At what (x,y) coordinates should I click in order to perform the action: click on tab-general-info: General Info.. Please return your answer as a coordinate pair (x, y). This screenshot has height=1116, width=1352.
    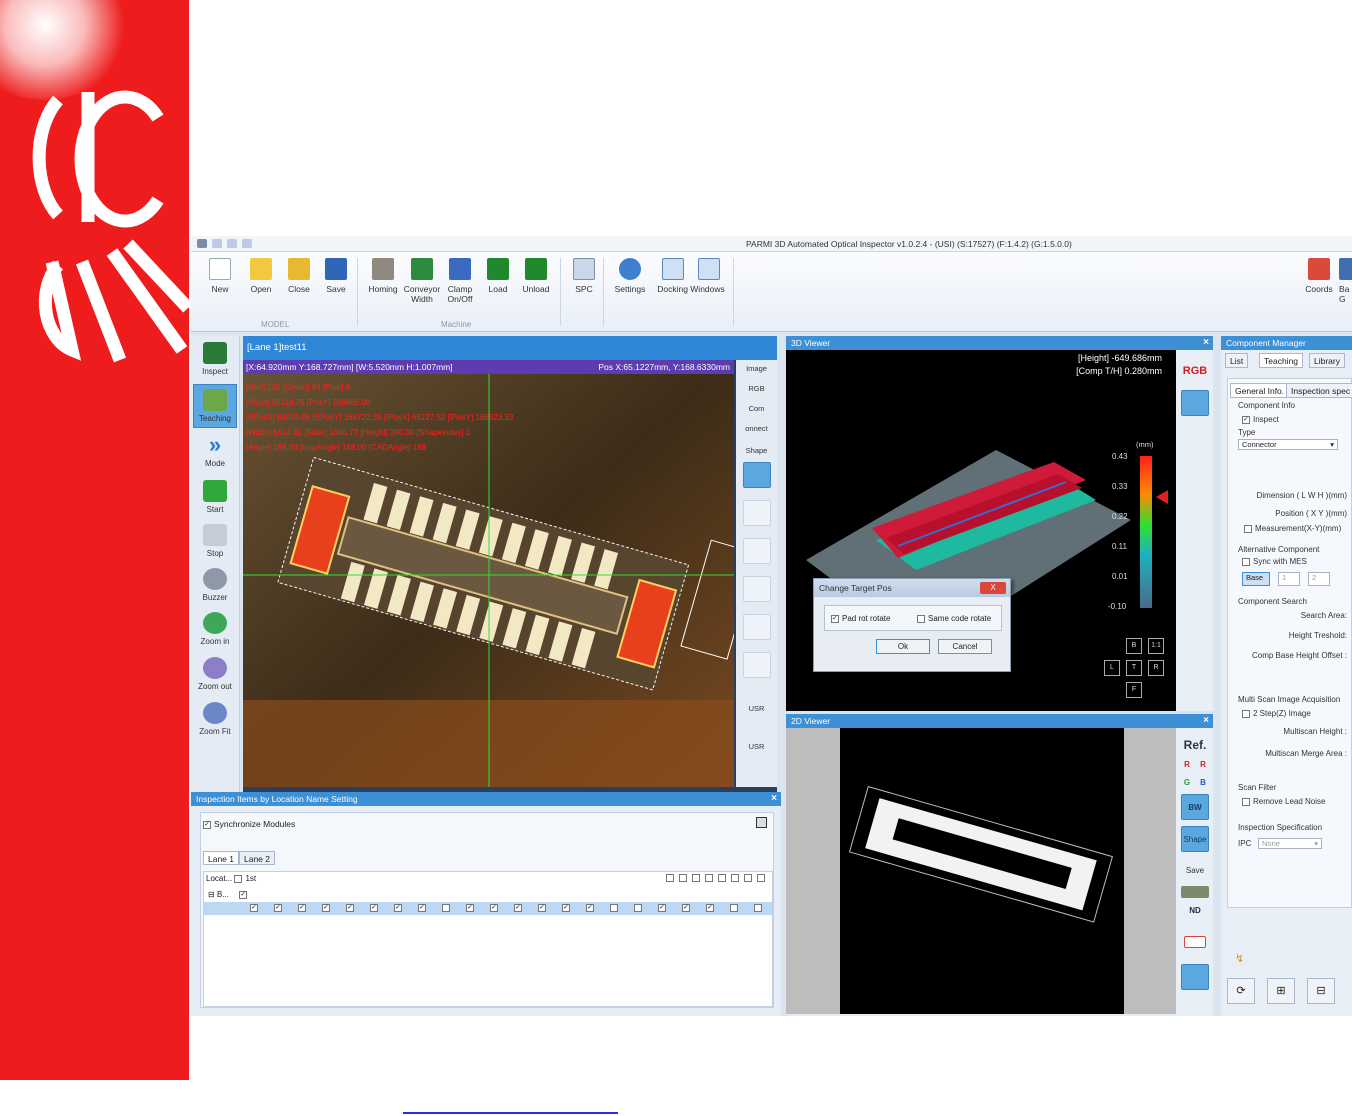
    Looking at the image, I should click on (1260, 390).